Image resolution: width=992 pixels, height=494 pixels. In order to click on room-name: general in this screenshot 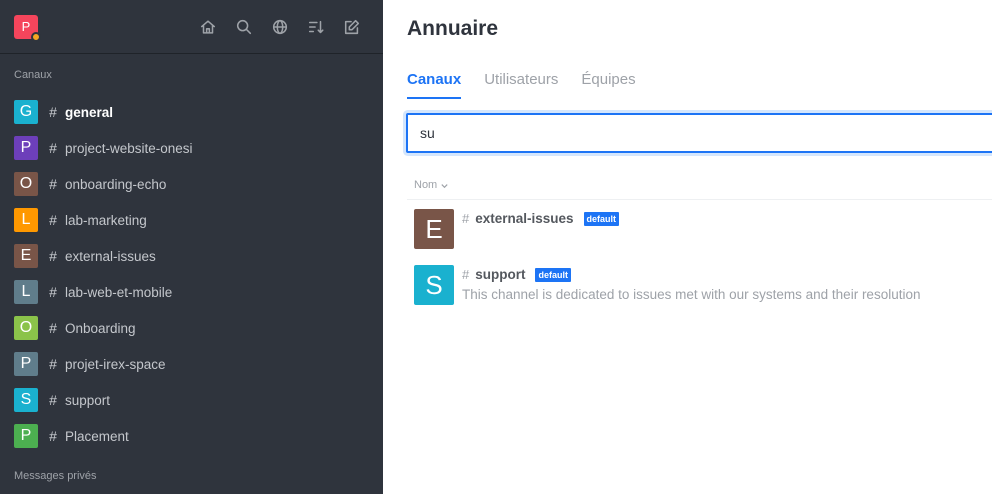, I will do `click(89, 112)`.